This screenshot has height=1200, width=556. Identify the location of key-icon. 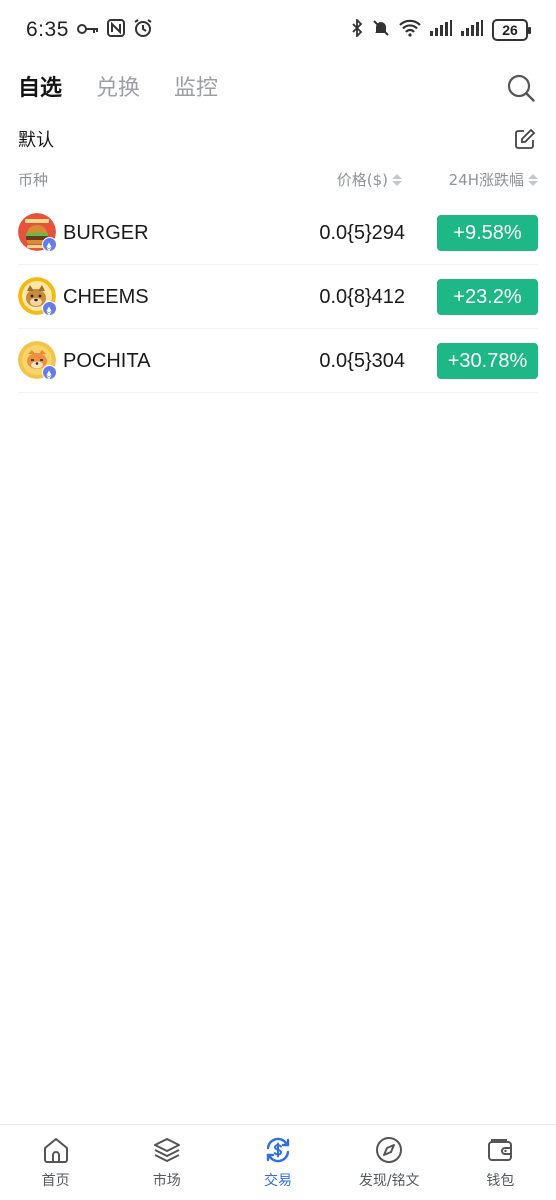
(87, 30).